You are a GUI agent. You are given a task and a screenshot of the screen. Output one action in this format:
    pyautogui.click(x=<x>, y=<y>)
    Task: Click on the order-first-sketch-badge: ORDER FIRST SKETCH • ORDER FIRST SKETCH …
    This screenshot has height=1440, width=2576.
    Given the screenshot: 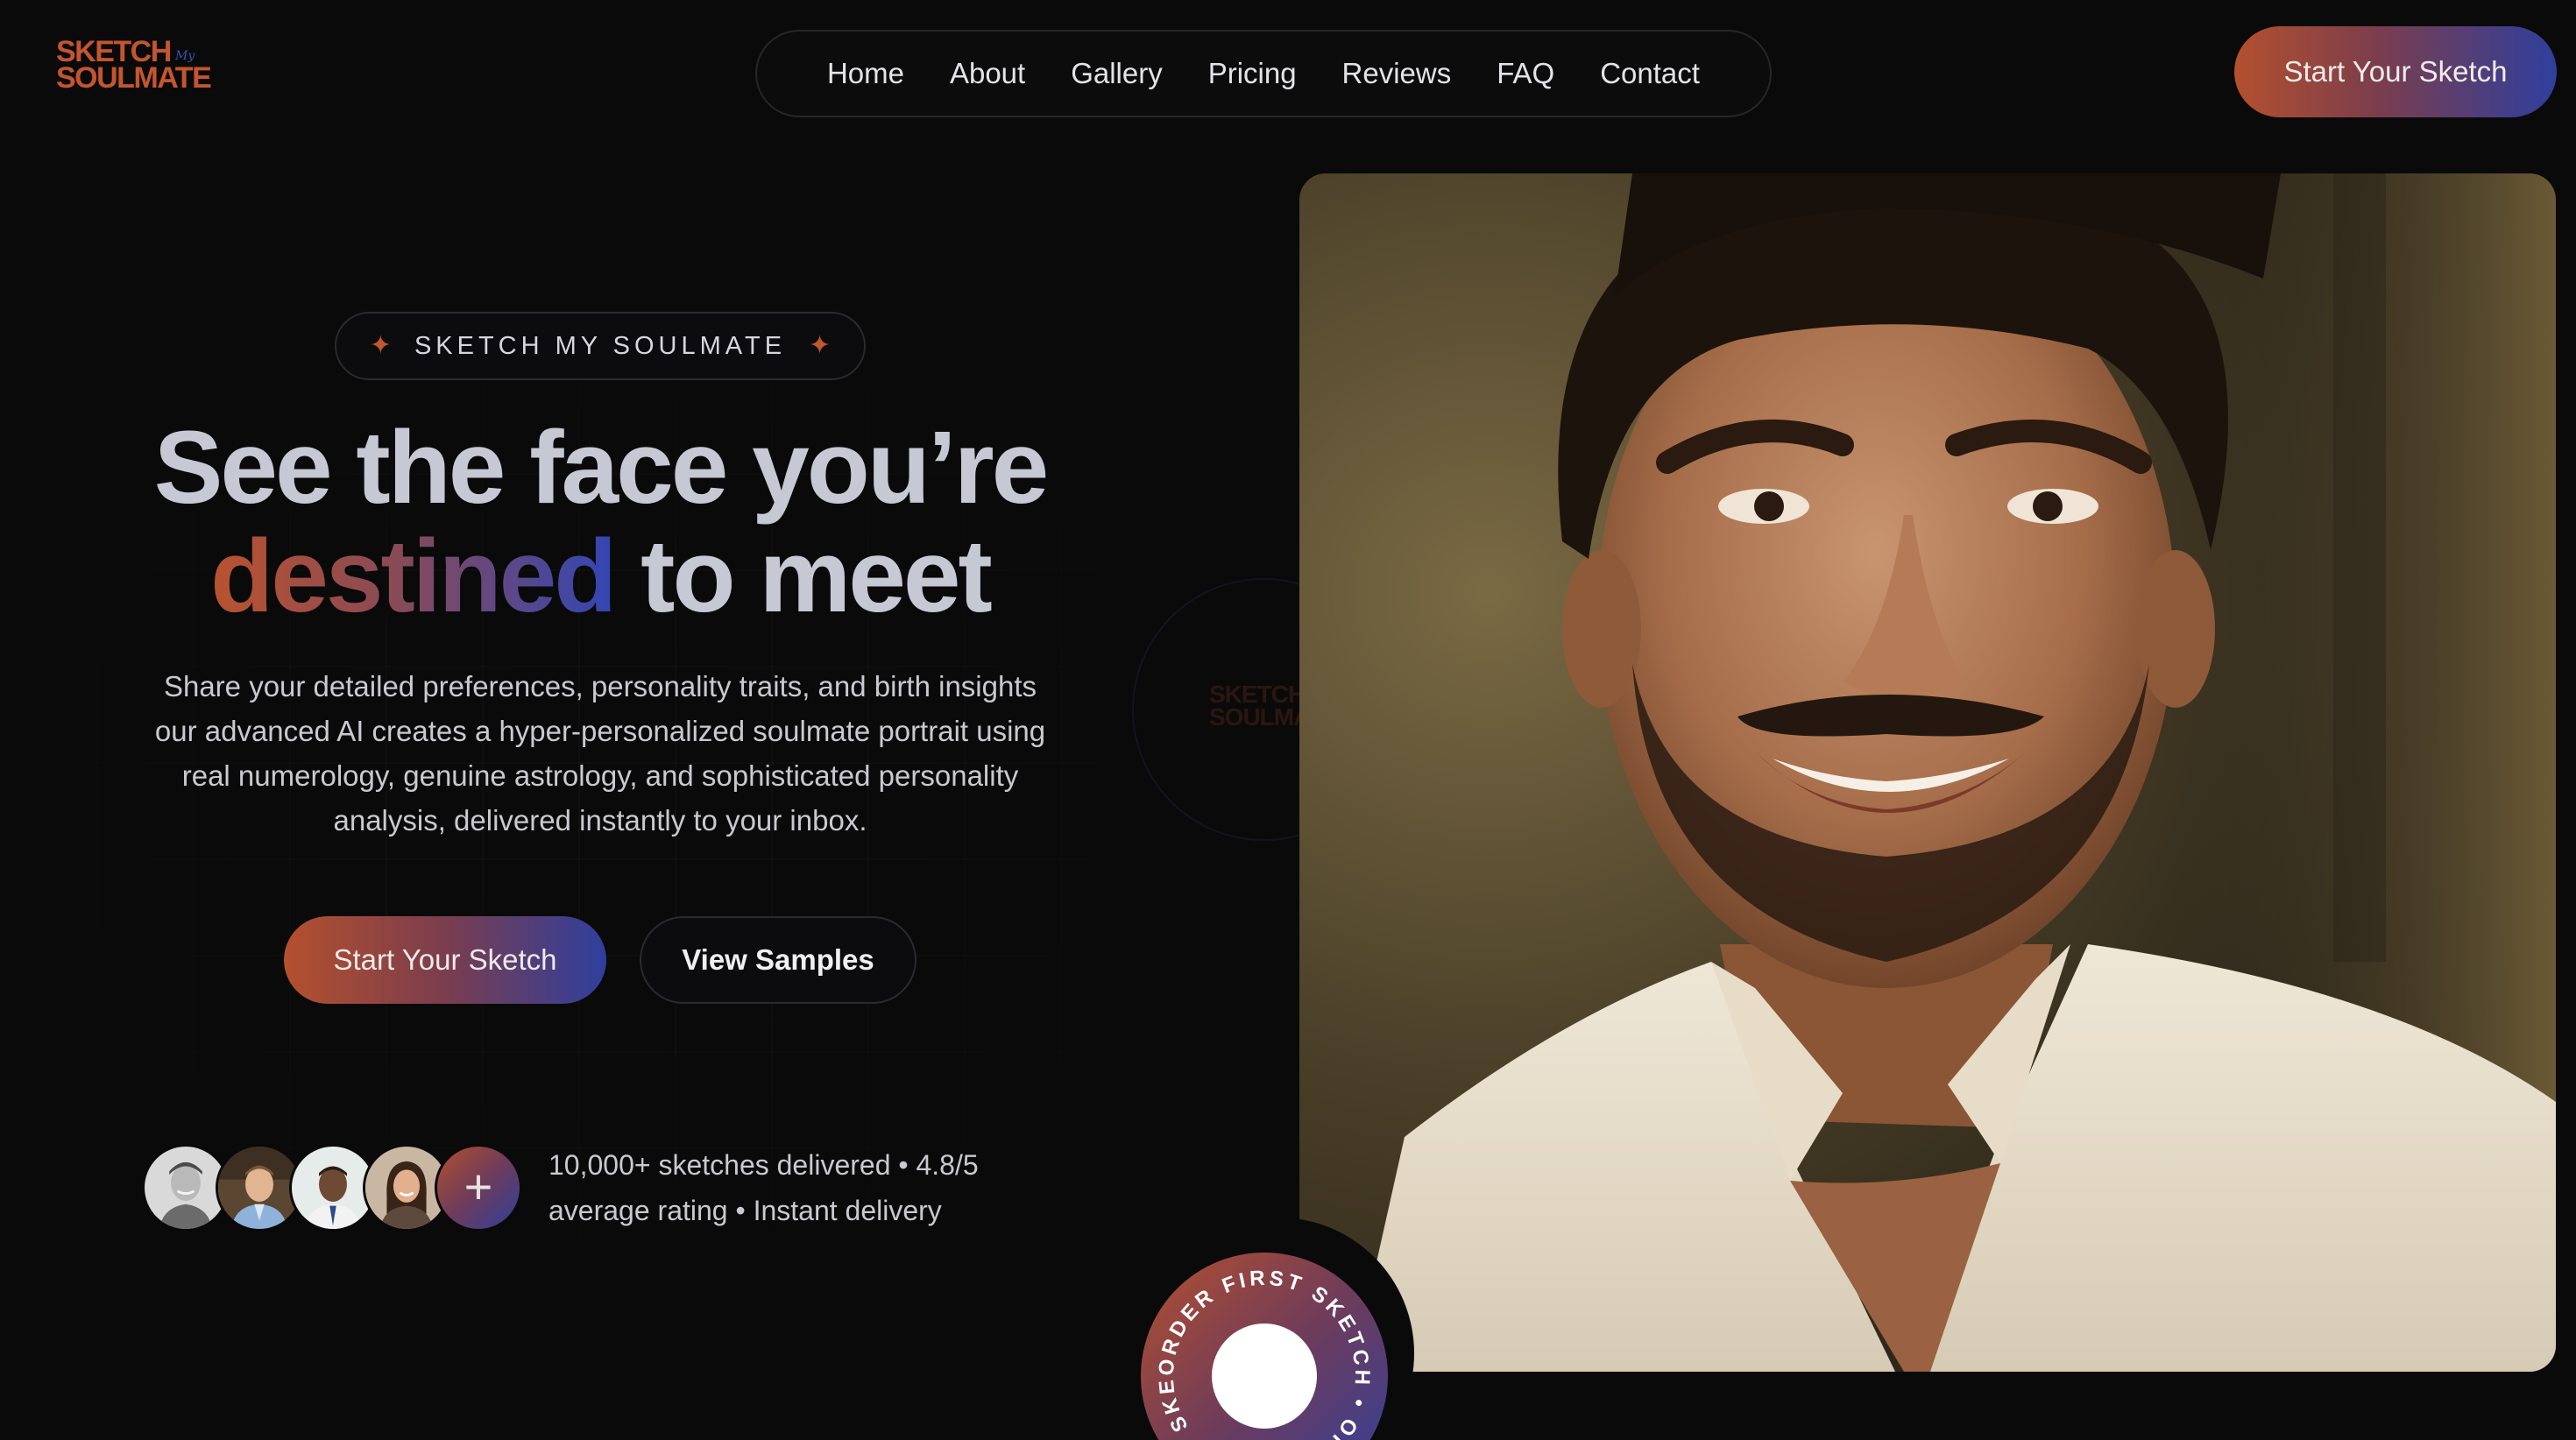 What is the action you would take?
    pyautogui.click(x=1264, y=1346)
    